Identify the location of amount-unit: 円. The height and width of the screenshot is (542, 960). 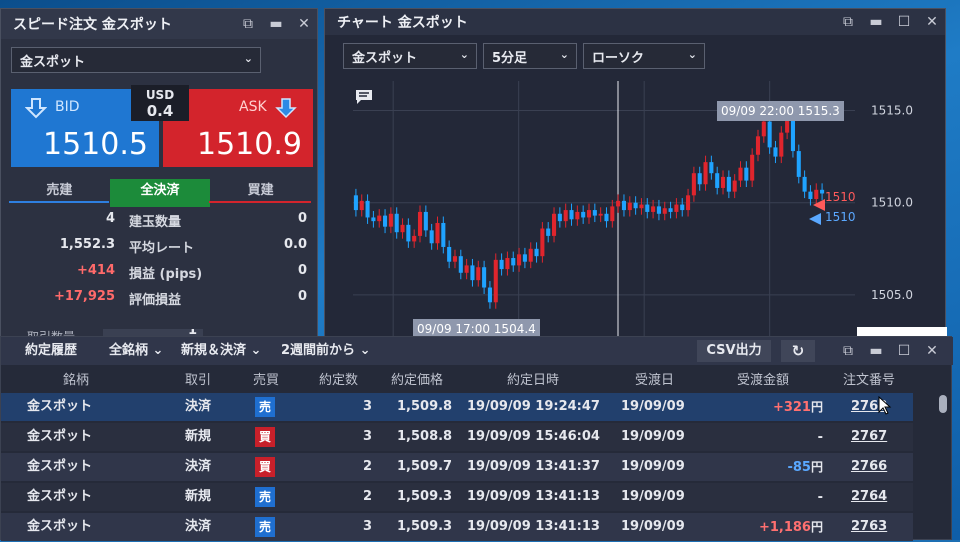
(816, 527).